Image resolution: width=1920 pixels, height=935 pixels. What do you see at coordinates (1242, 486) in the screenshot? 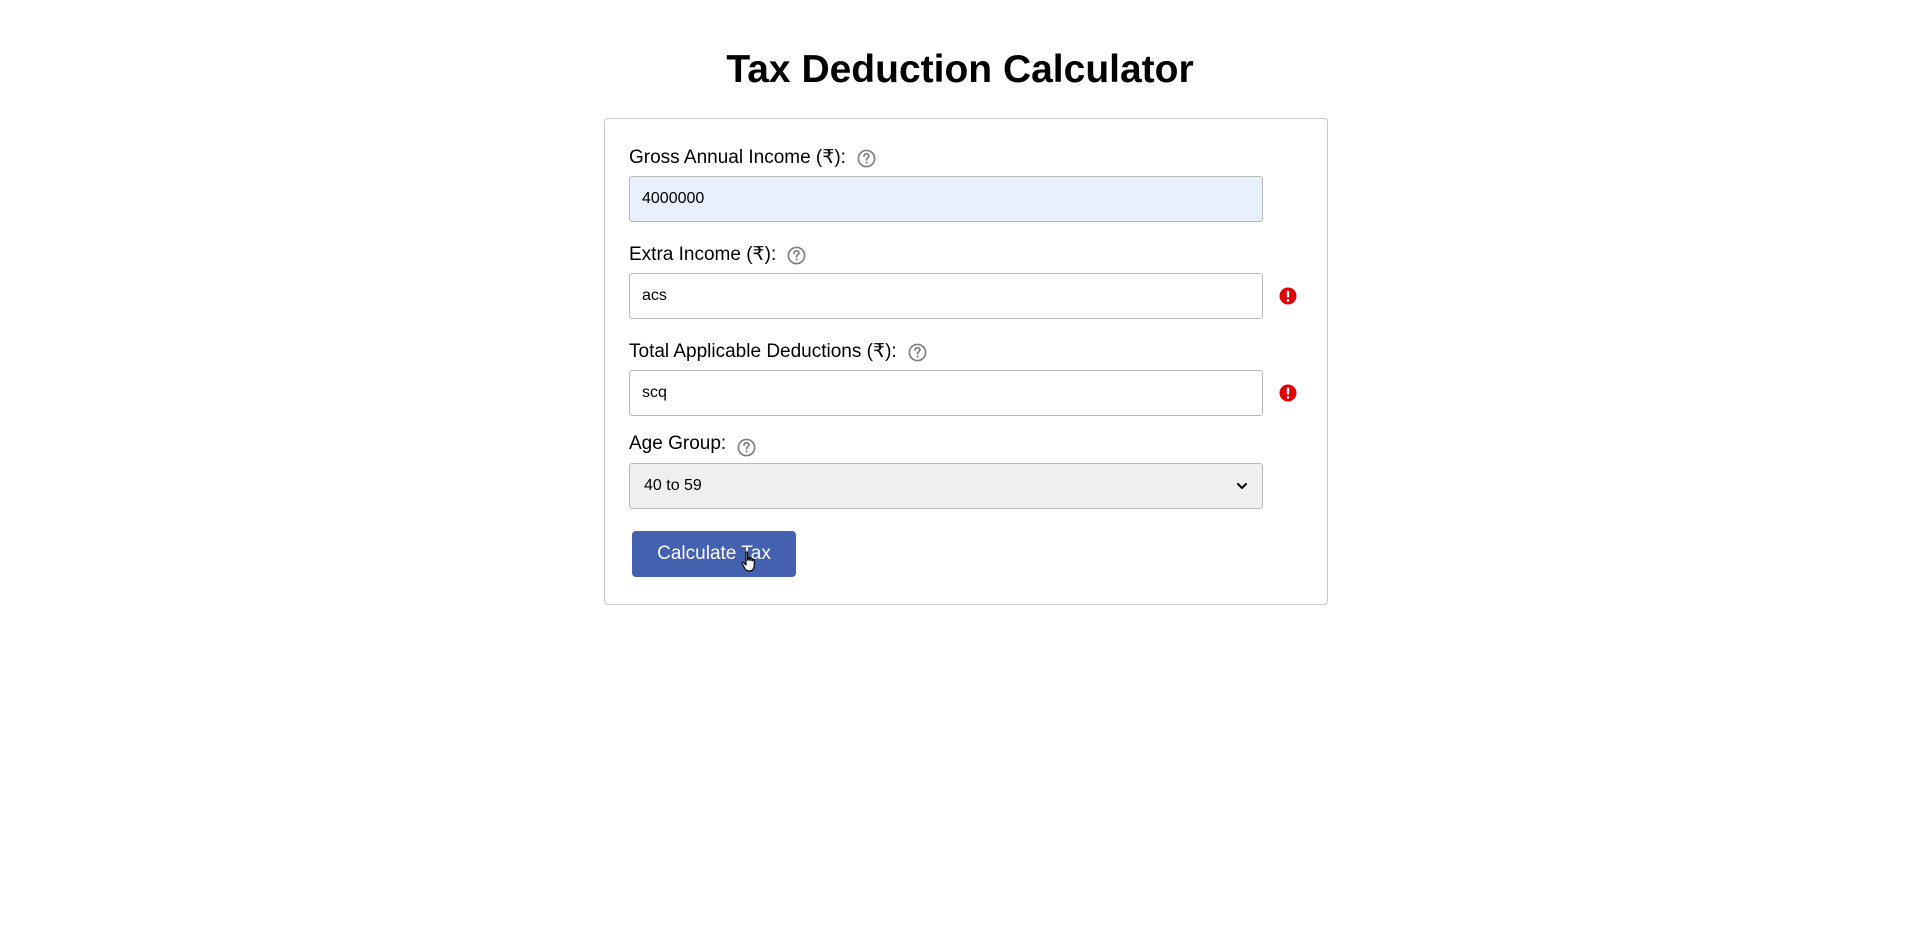
I see `chevron-down-icon` at bounding box center [1242, 486].